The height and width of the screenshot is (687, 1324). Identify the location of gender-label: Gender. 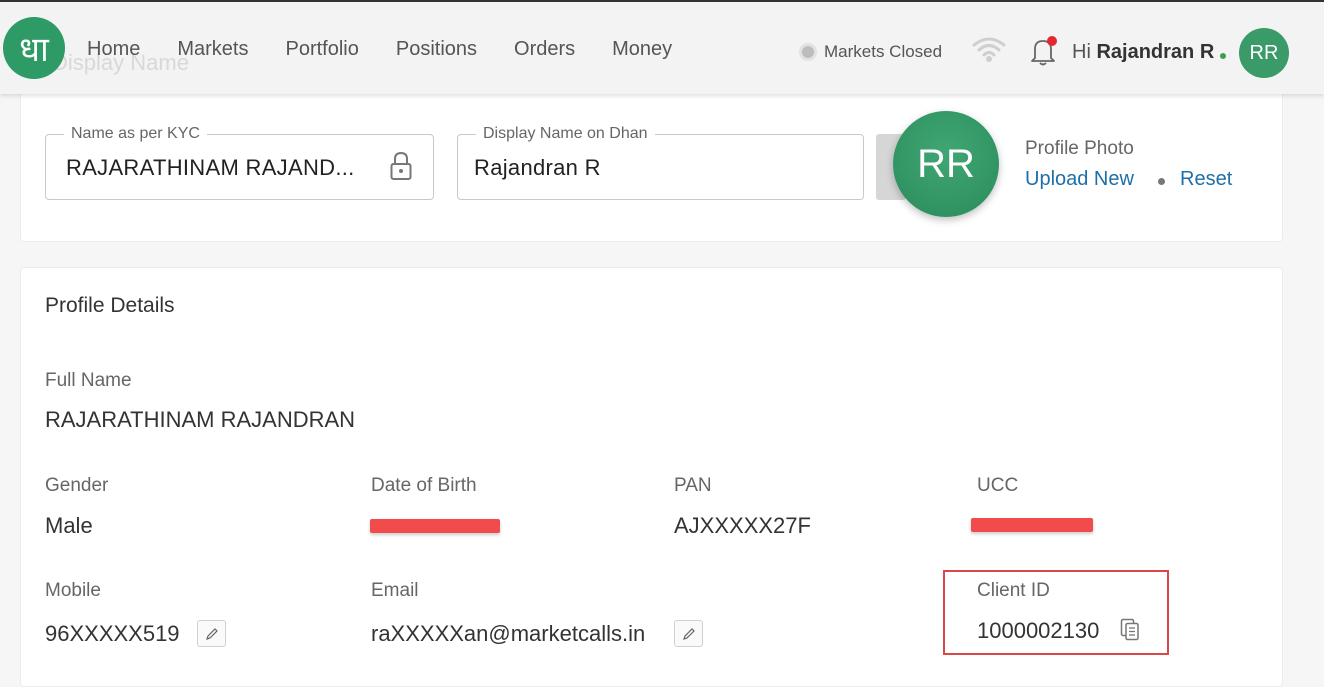
(77, 485).